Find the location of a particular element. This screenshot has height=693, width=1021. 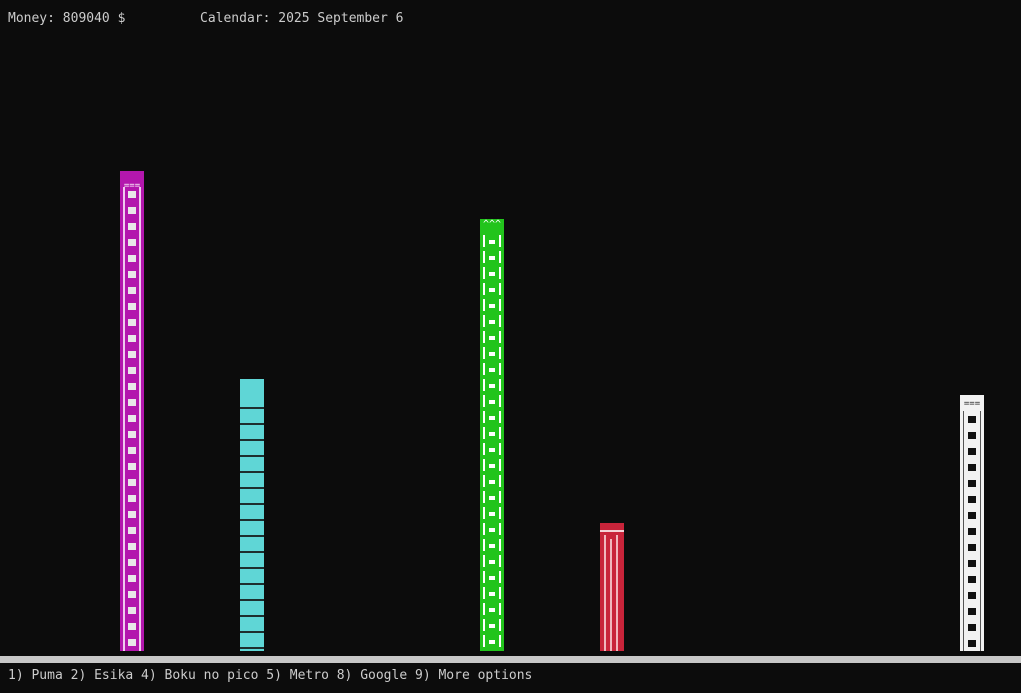

tower-bracket is located at coordinates (500, 443).